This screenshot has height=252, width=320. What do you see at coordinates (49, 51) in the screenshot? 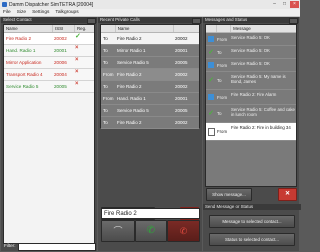
I see `table-row: Hand. Radio 1 20001 ×` at bounding box center [49, 51].